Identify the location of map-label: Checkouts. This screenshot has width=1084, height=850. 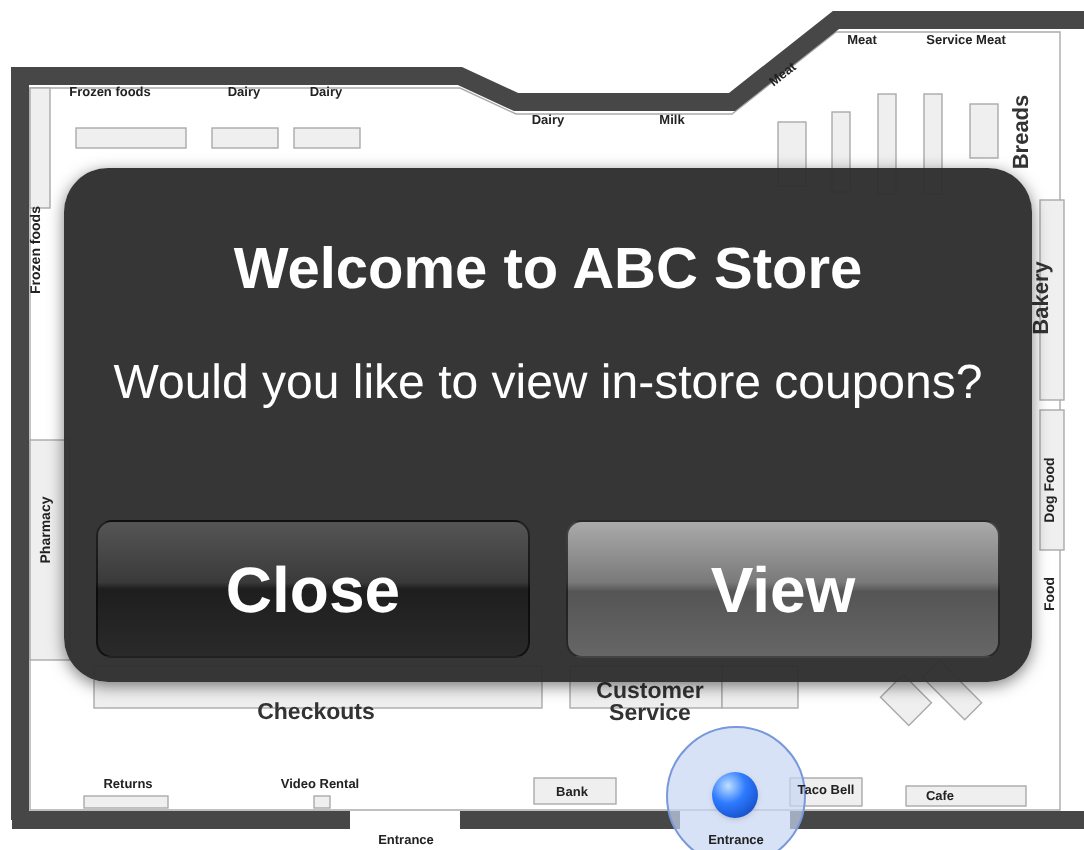
(316, 714).